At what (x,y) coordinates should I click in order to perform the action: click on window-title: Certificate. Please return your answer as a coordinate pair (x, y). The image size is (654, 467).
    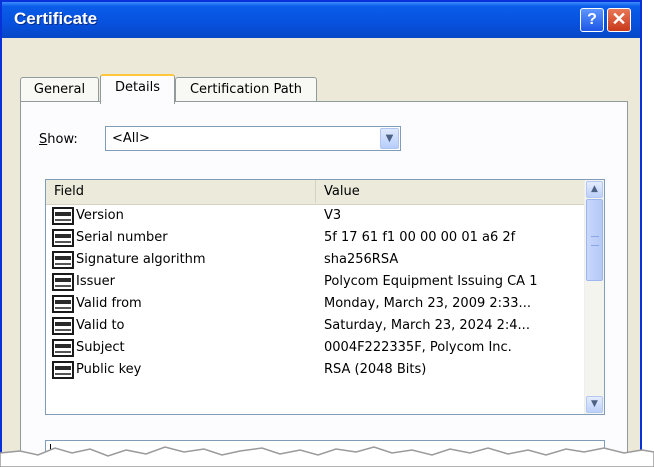
    Looking at the image, I should click on (56, 18).